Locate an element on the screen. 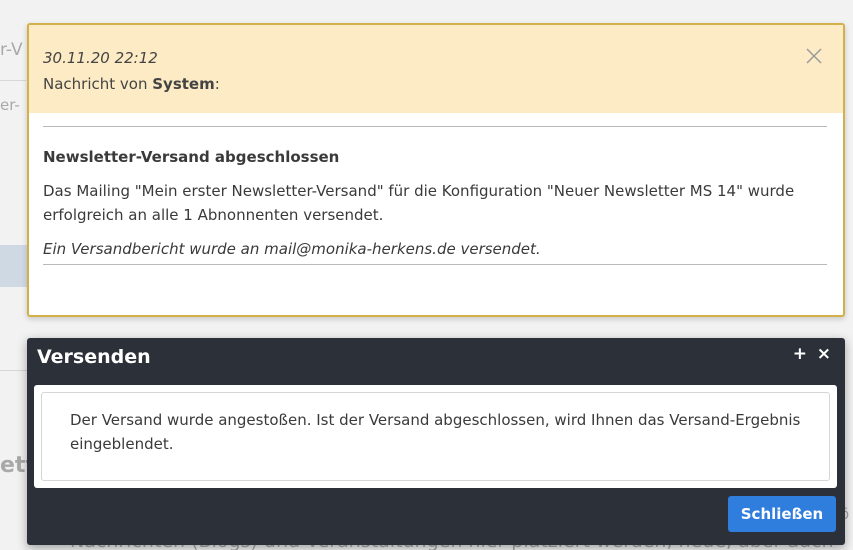 This screenshot has height=550, width=853. dialog-close-icon: × is located at coordinates (824, 354).